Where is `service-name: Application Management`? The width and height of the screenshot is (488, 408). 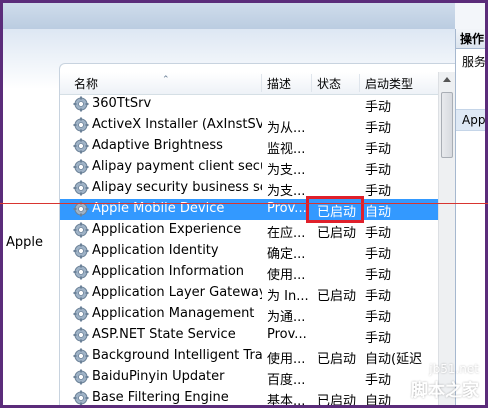 service-name: Application Management is located at coordinates (173, 313).